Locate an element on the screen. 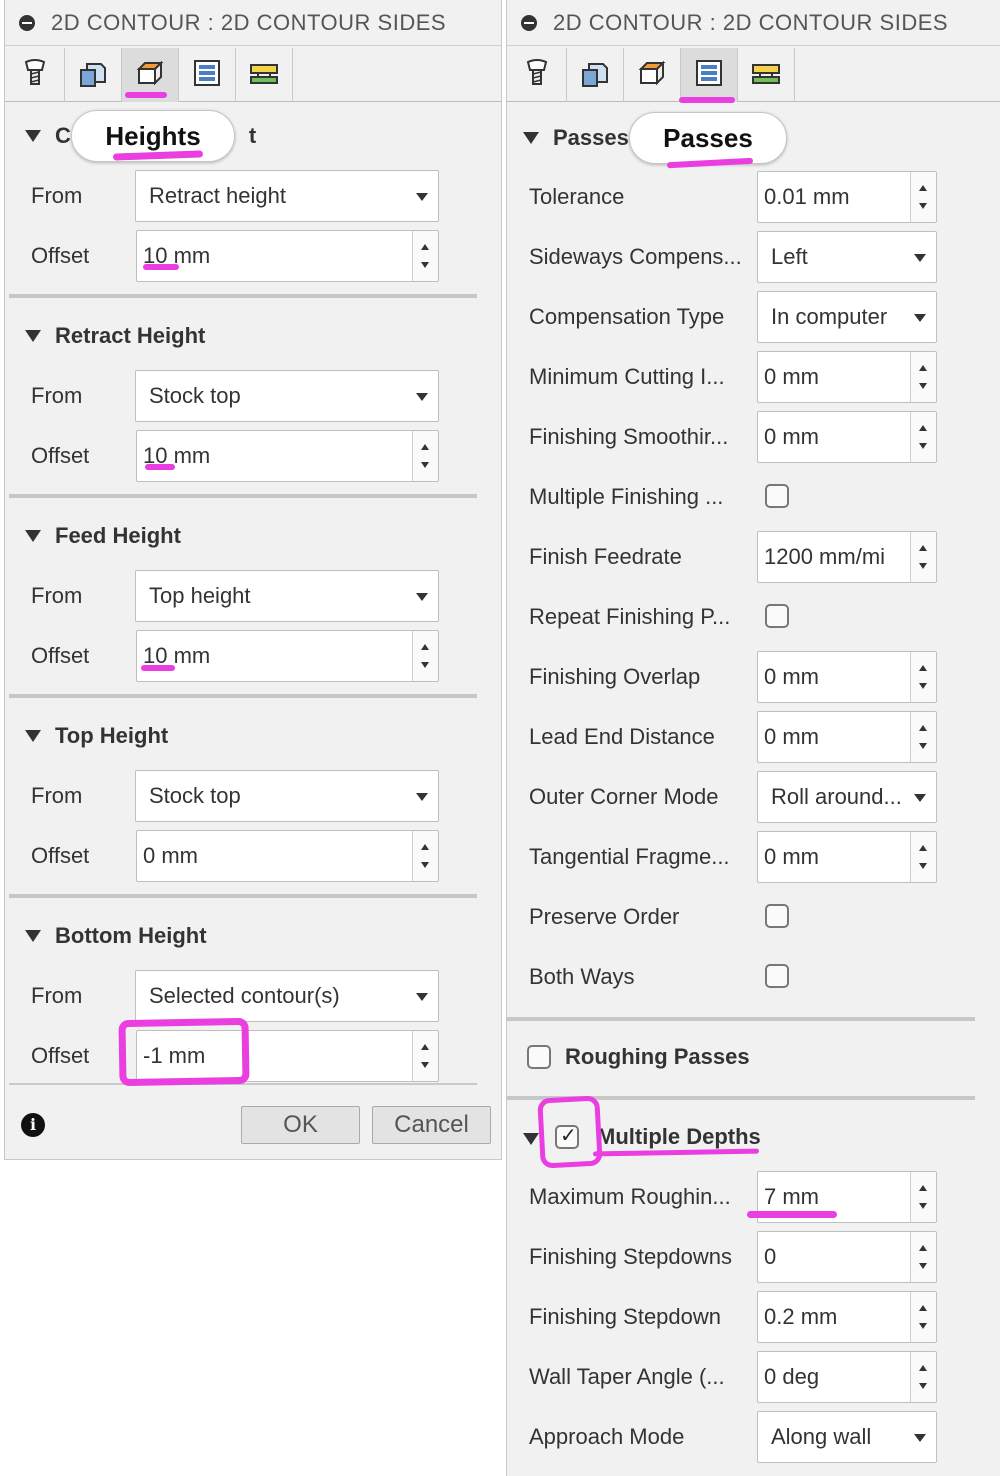 This screenshot has width=1000, height=1476. section-header-passes: Passes is located at coordinates (568, 138).